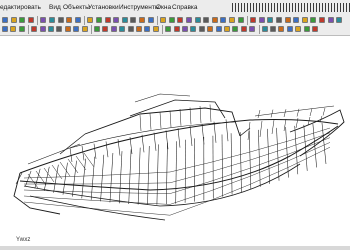 The height and width of the screenshot is (250, 350). What do you see at coordinates (84, 29) in the screenshot?
I see `array-icon` at bounding box center [84, 29].